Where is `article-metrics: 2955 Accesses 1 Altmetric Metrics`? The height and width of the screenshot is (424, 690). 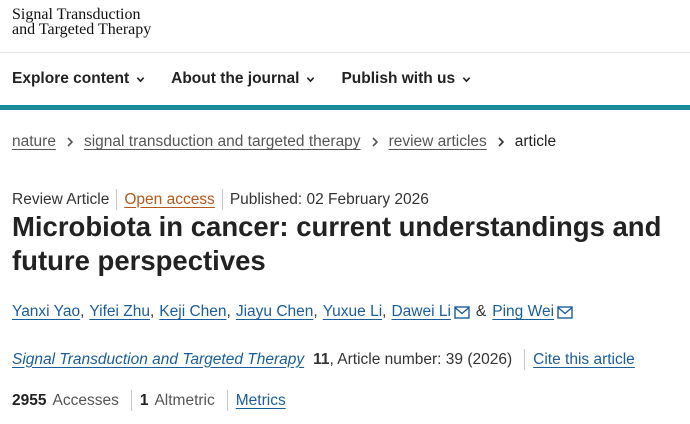
article-metrics: 2955 Accesses 1 Altmetric Metrics is located at coordinates (149, 400).